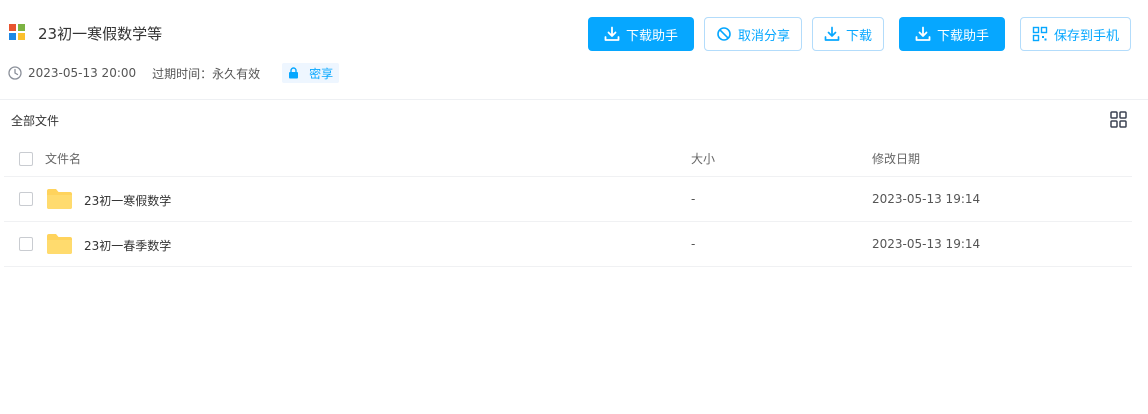 This screenshot has width=1148, height=414. Describe the element at coordinates (12, 36) in the screenshot. I see `logo-square-blue` at that location.